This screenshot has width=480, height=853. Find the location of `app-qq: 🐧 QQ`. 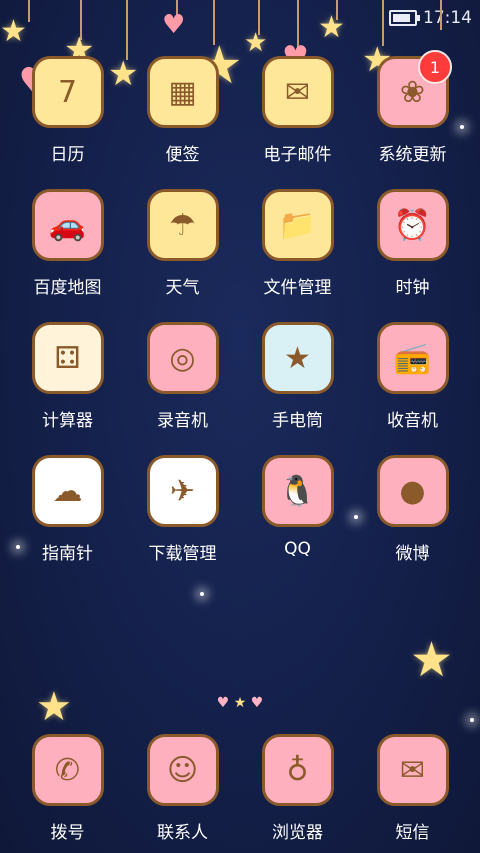

app-qq: 🐧 QQ is located at coordinates (297, 509).